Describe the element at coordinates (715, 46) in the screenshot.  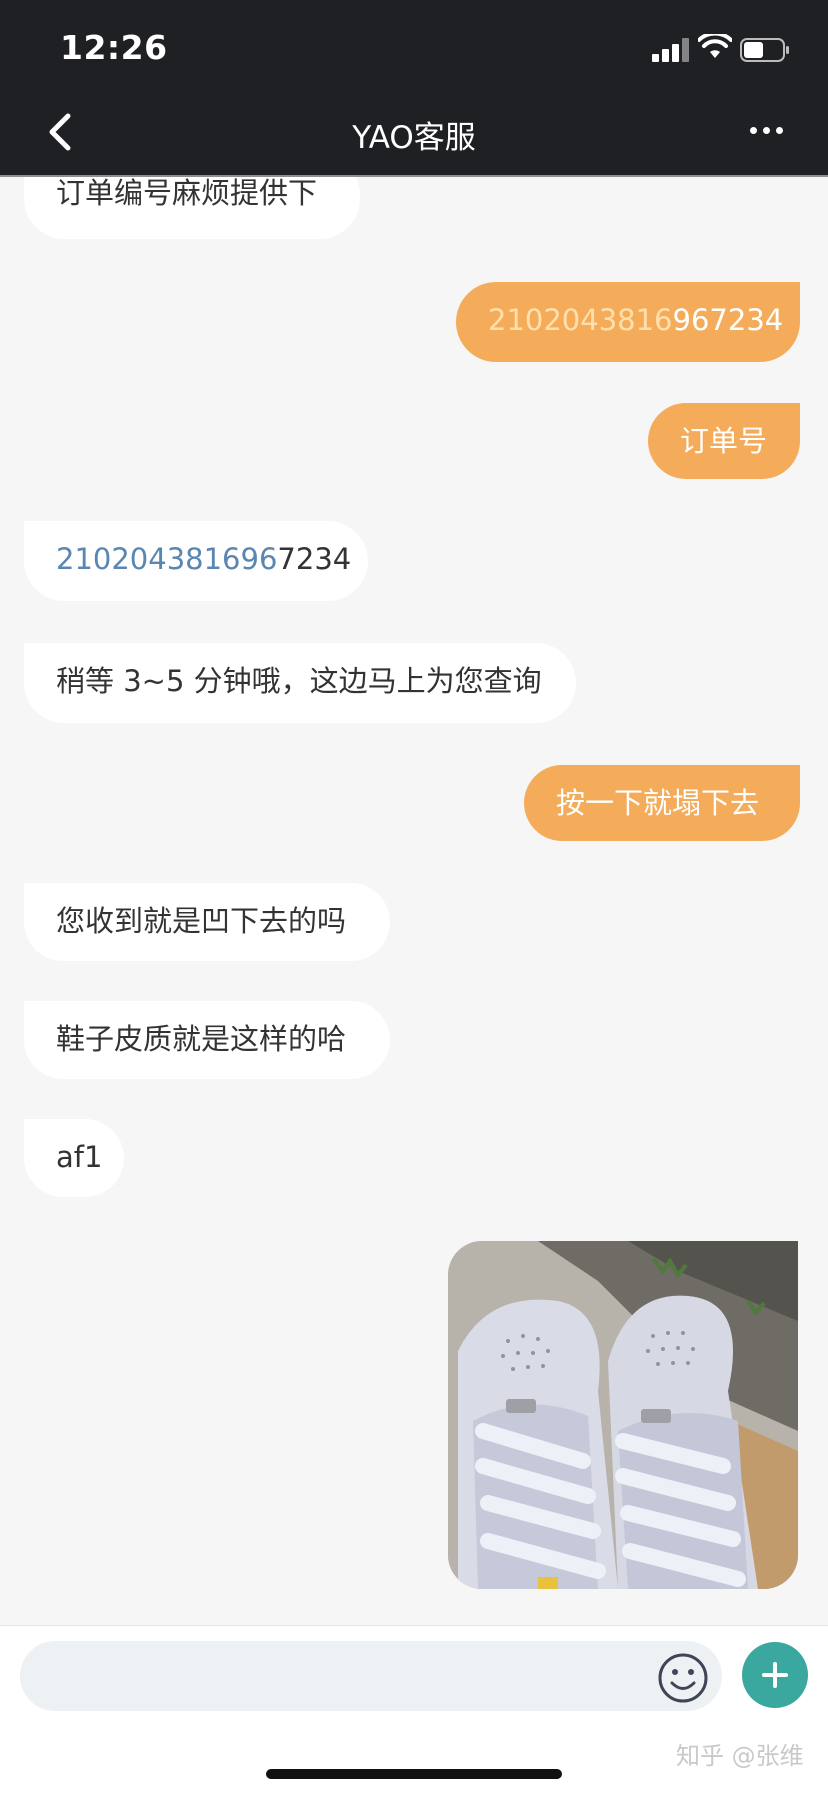
I see `wifi-icon` at that location.